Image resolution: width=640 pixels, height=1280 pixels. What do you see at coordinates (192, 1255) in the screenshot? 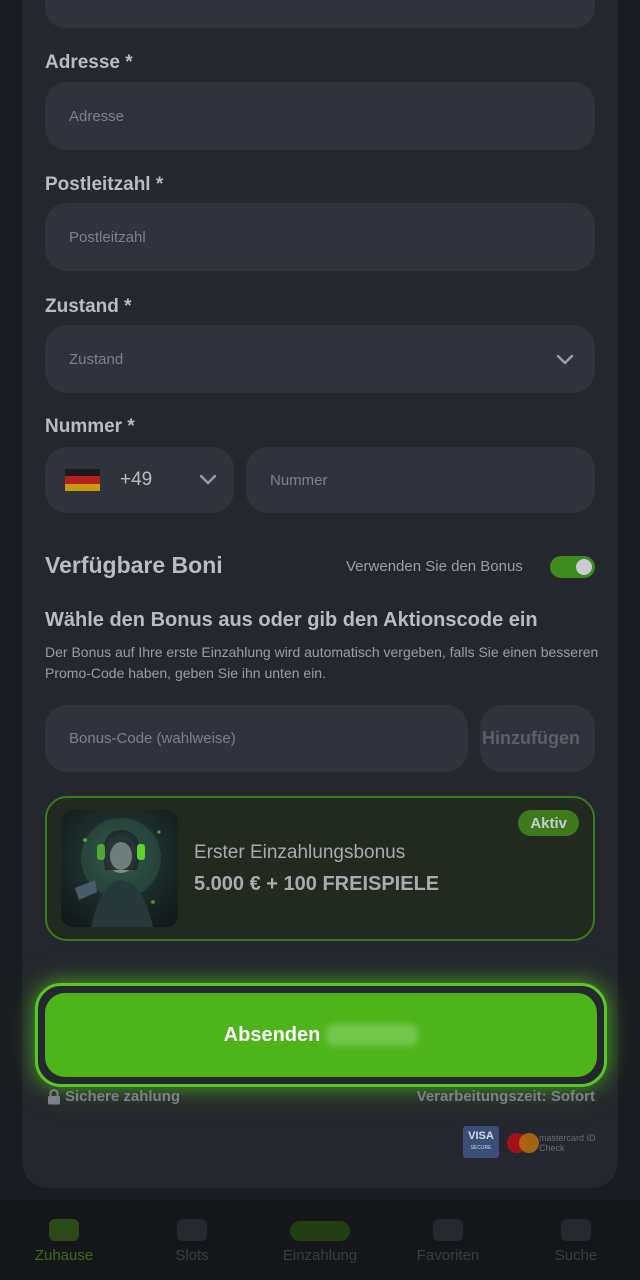
I see `nav-label: Slots` at bounding box center [192, 1255].